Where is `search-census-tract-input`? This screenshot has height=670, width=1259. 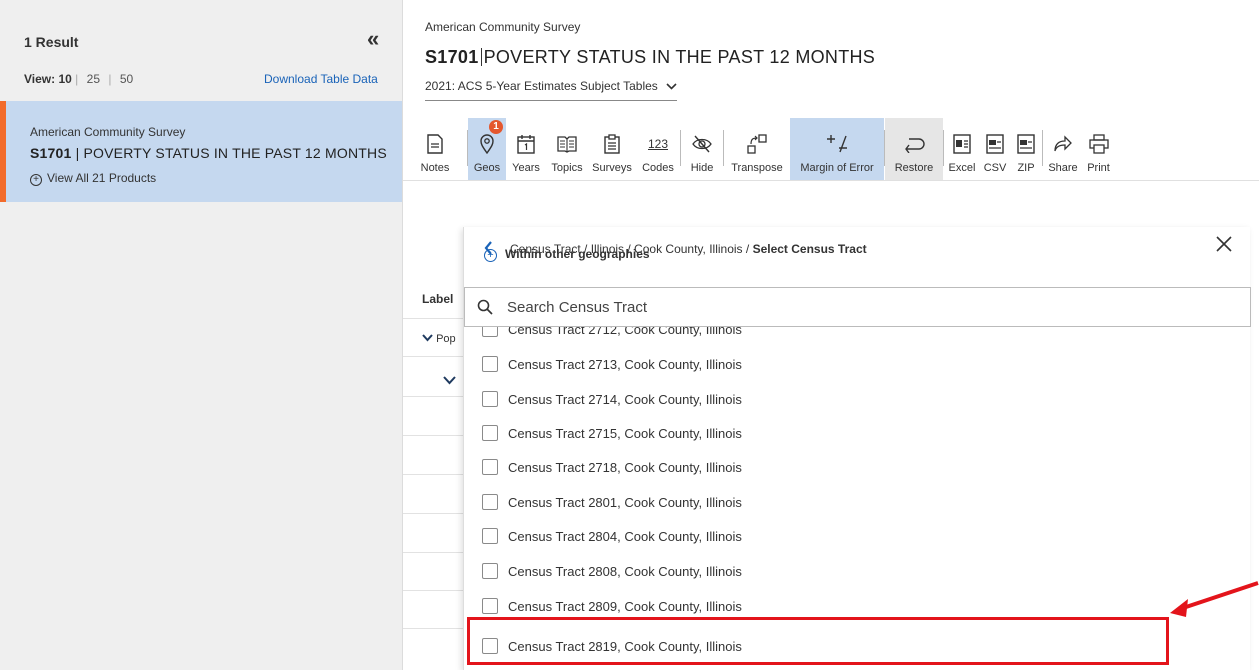
search-census-tract-input is located at coordinates (807, 307).